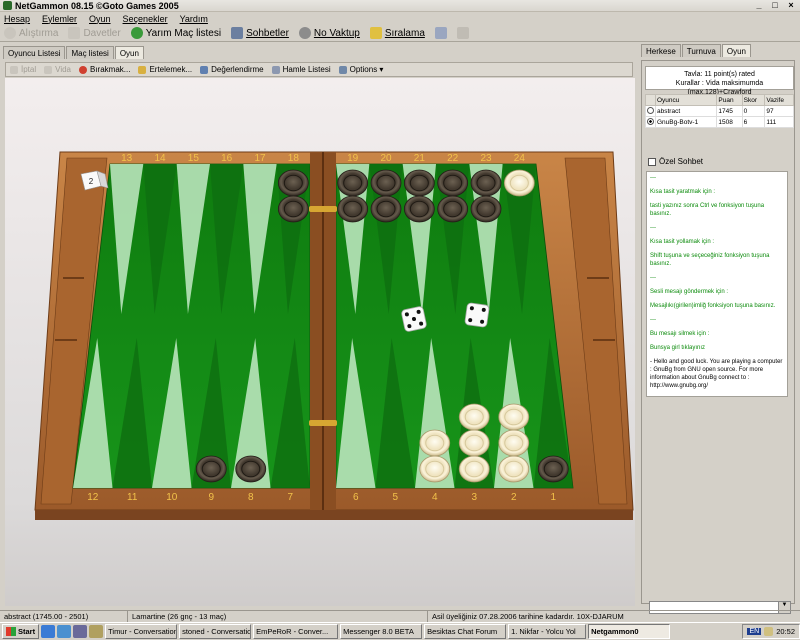 The image size is (800, 640). Describe the element at coordinates (74, 33) in the screenshot. I see `invitations-icon` at that location.